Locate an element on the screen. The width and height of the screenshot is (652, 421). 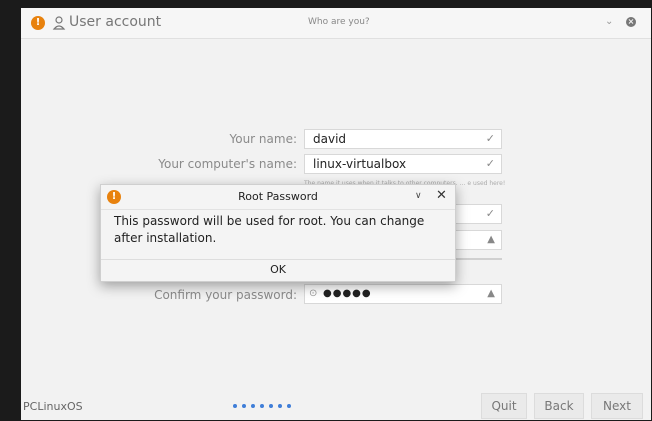
dialog-title: Root Password is located at coordinates (278, 196).